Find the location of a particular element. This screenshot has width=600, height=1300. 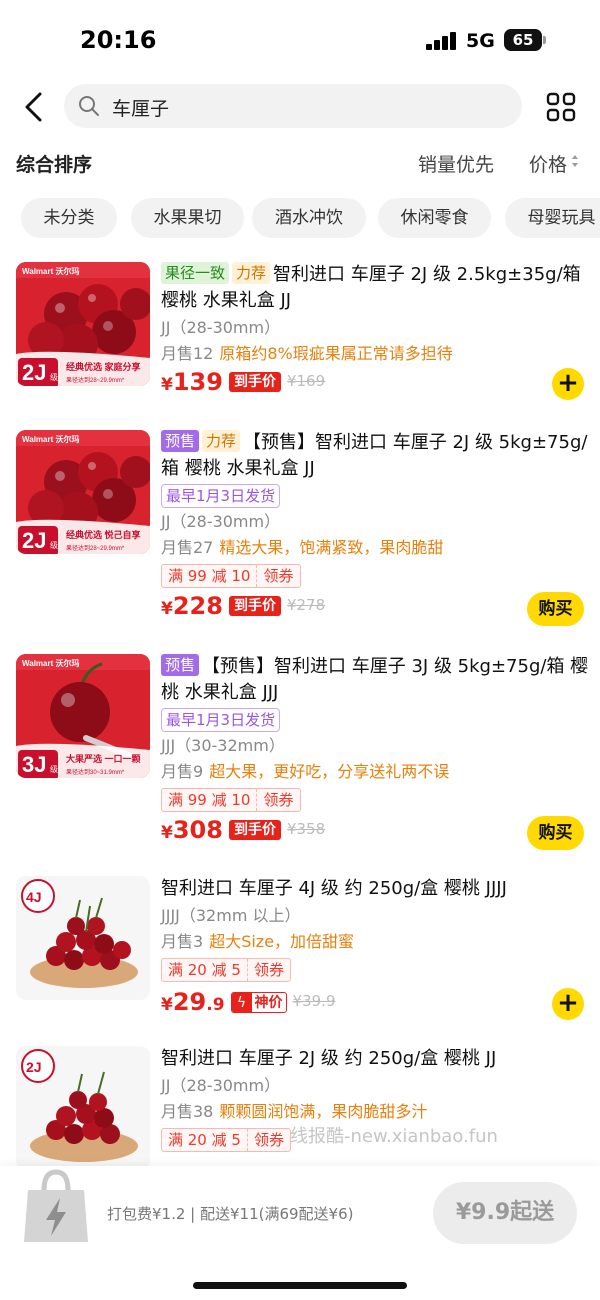

product-price: 308 is located at coordinates (197, 830).